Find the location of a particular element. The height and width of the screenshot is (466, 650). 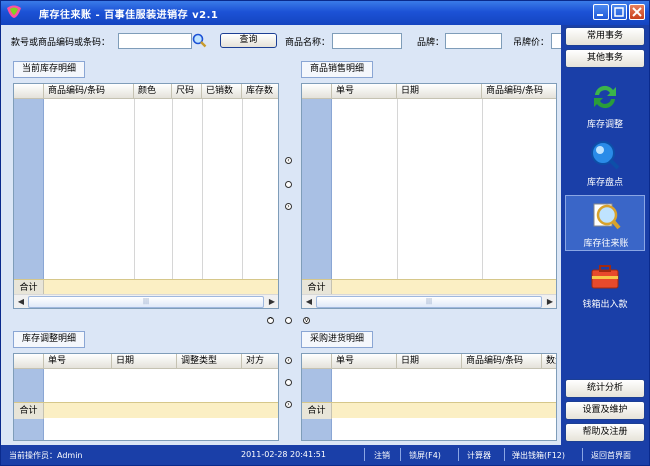

stock-adjust-tool: 库存调整 is located at coordinates (605, 105).